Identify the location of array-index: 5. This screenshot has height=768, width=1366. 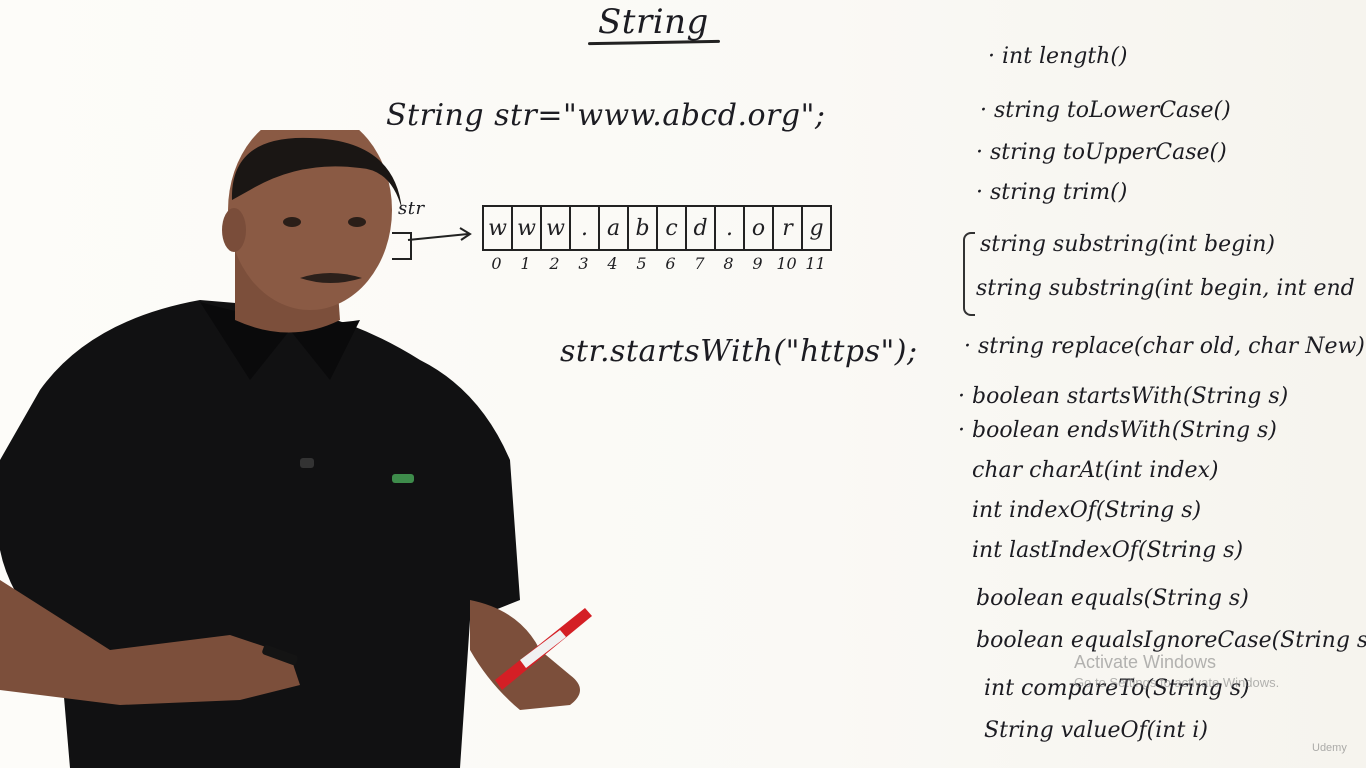
(641, 263).